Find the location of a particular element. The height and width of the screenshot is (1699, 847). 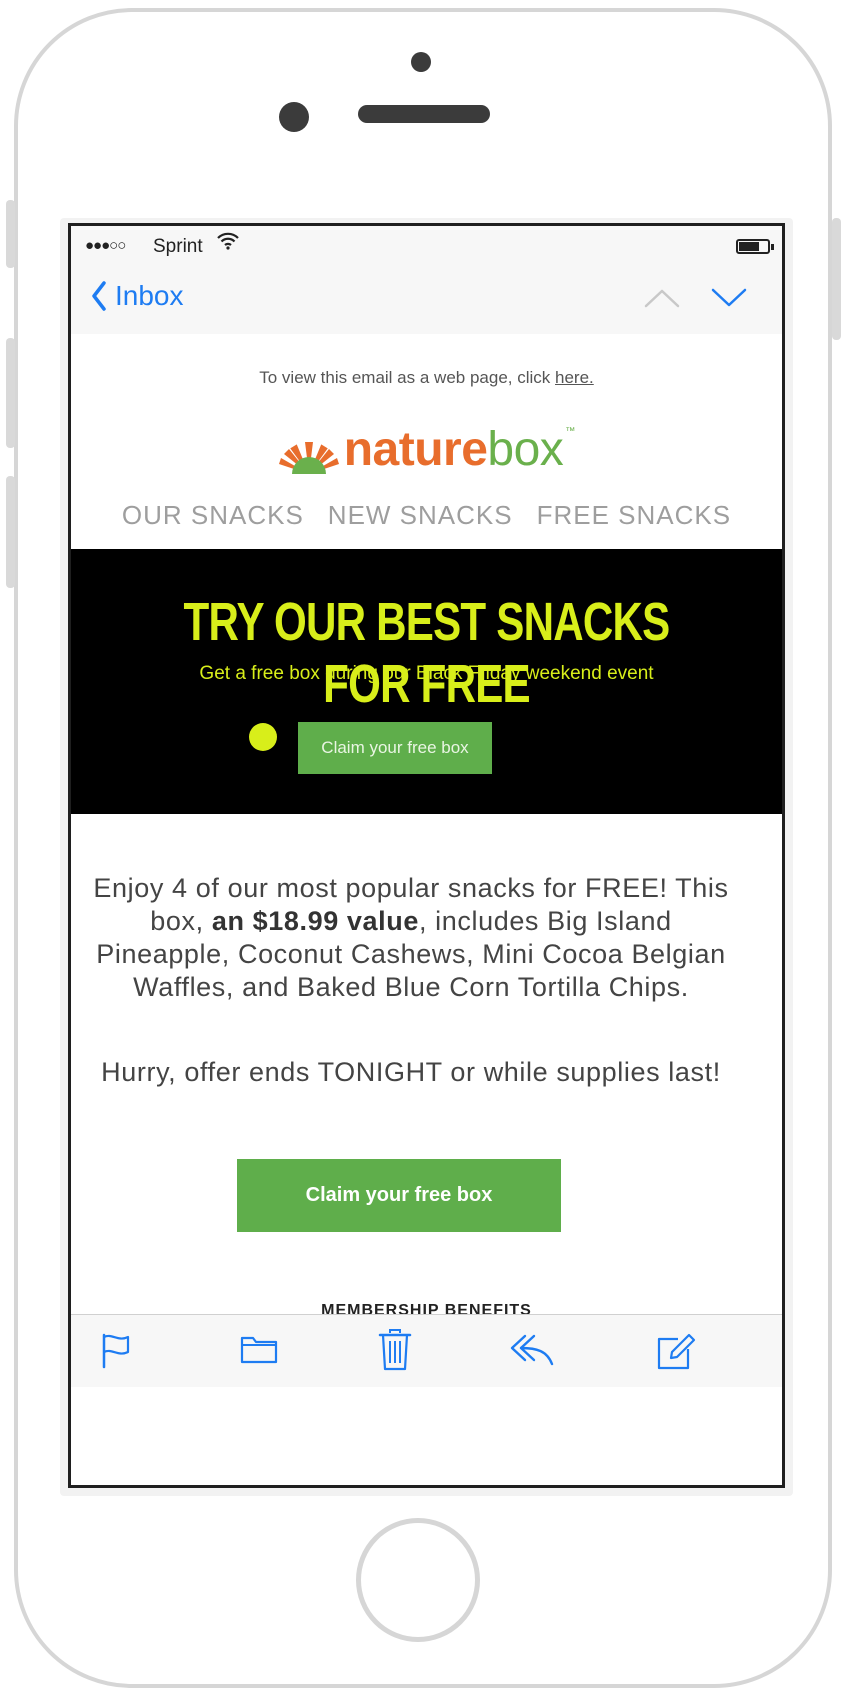

volume-down-button is located at coordinates (10, 532).